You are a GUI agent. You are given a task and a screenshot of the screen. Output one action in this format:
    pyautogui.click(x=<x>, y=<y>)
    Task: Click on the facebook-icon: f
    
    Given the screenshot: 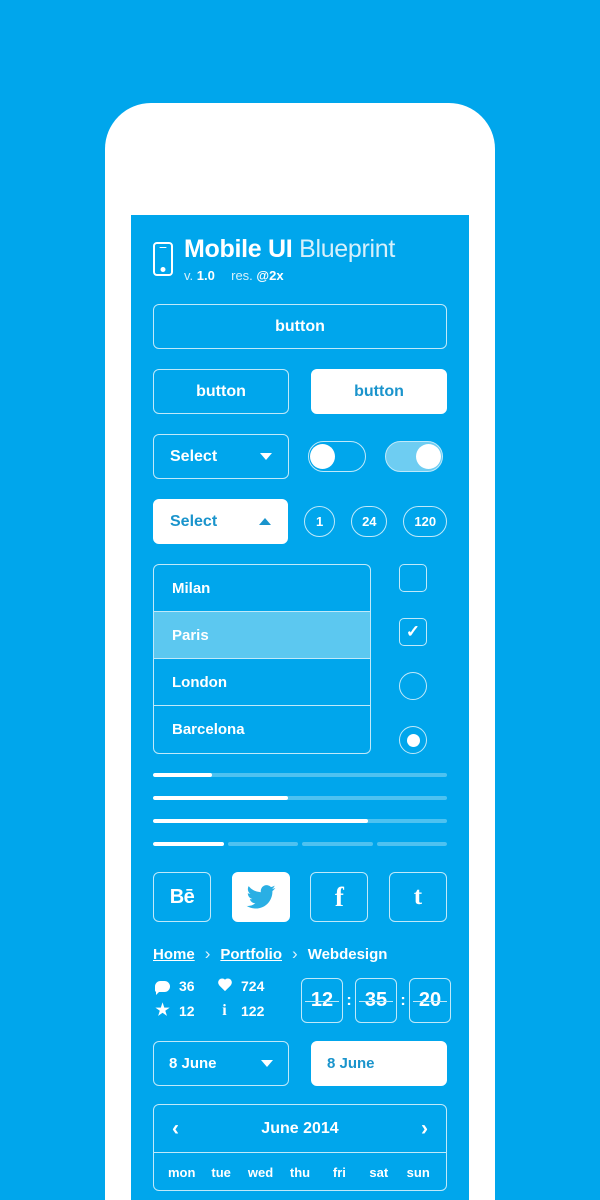 What is the action you would take?
    pyautogui.click(x=339, y=897)
    